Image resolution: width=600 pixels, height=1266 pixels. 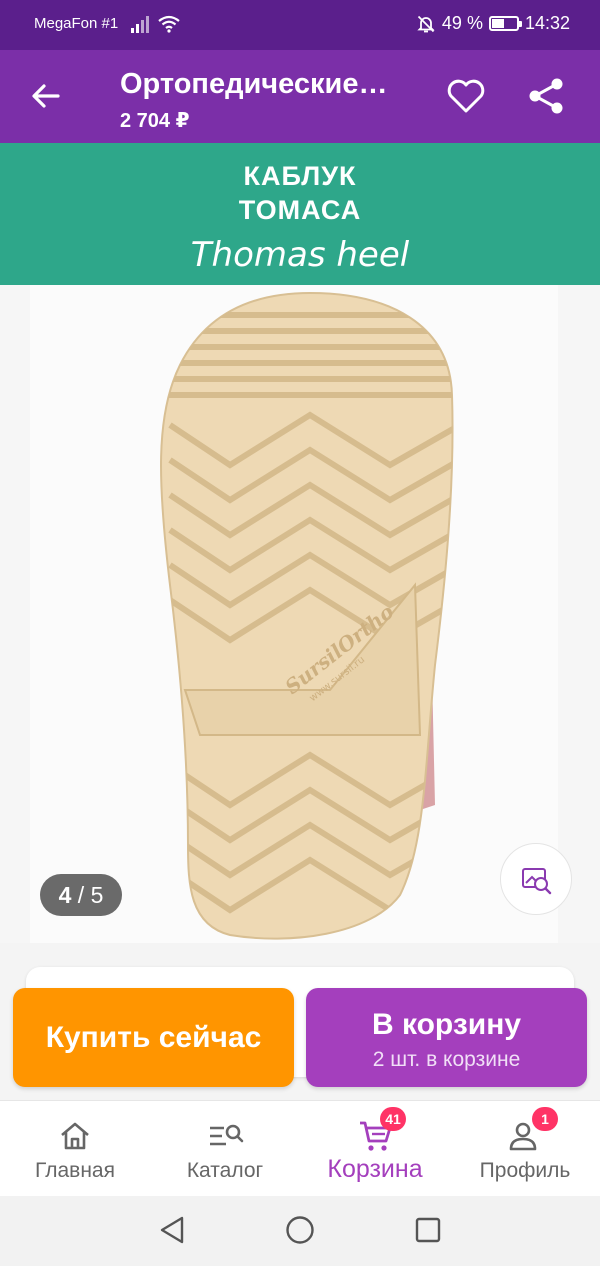 What do you see at coordinates (76, 23) in the screenshot?
I see `carrier-name: MegaFon #1` at bounding box center [76, 23].